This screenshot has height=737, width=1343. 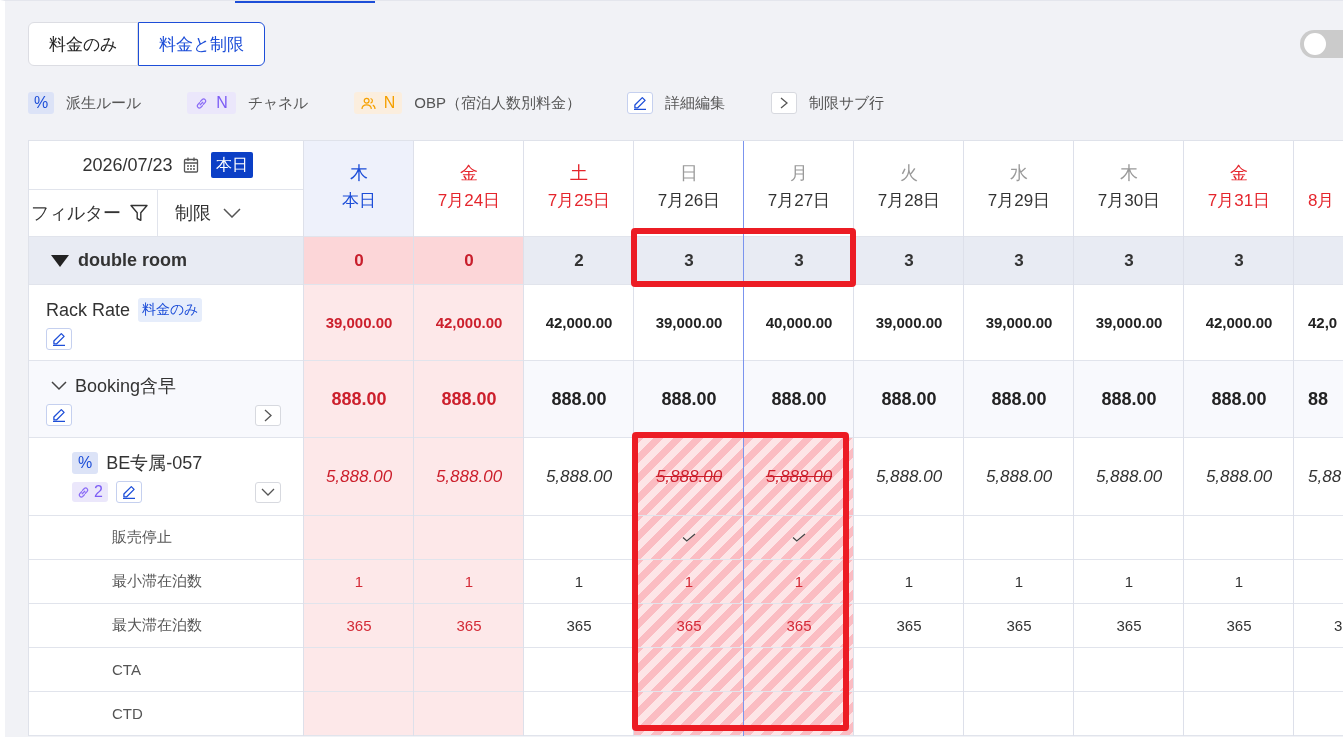 What do you see at coordinates (1019, 173) in the screenshot?
I see `weekday-label: 水` at bounding box center [1019, 173].